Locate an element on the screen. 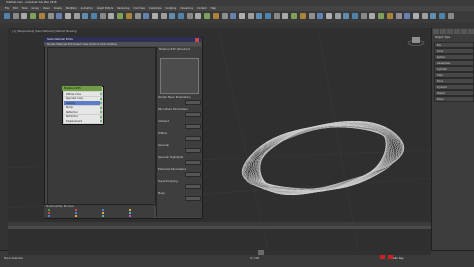  timeline-ruler is located at coordinates (219, 227).